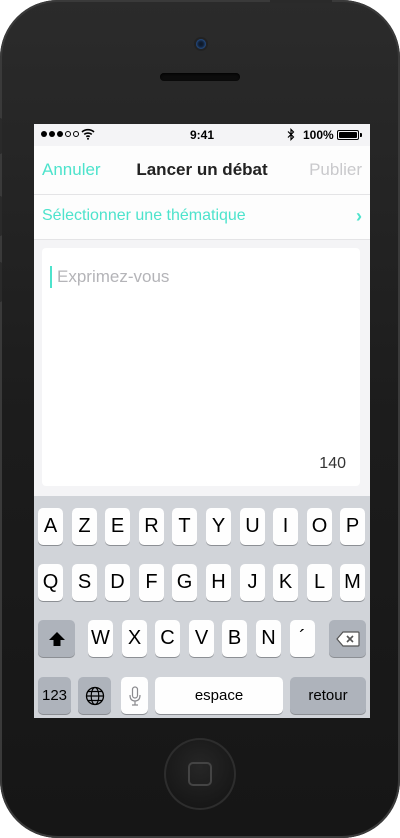 The image size is (400, 838). I want to click on text-caret, so click(51, 277).